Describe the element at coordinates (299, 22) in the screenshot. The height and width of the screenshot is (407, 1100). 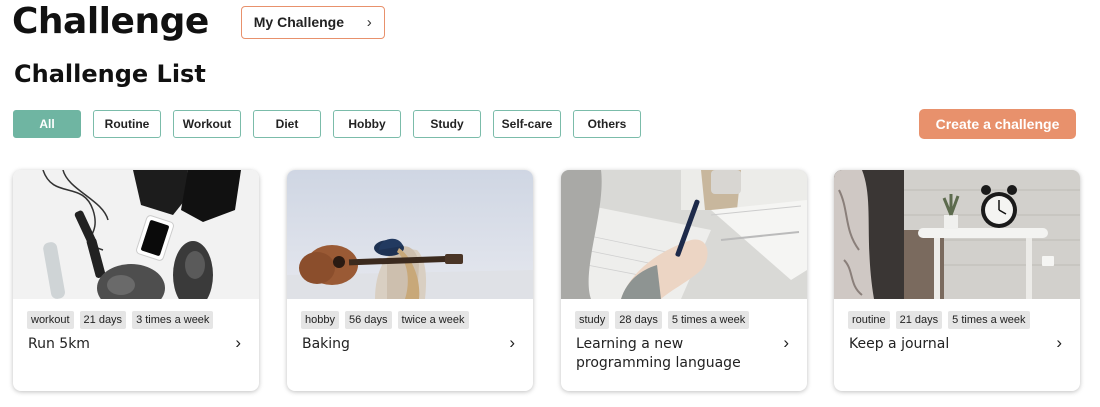
I see `my-challenge-label: My Challenge` at that location.